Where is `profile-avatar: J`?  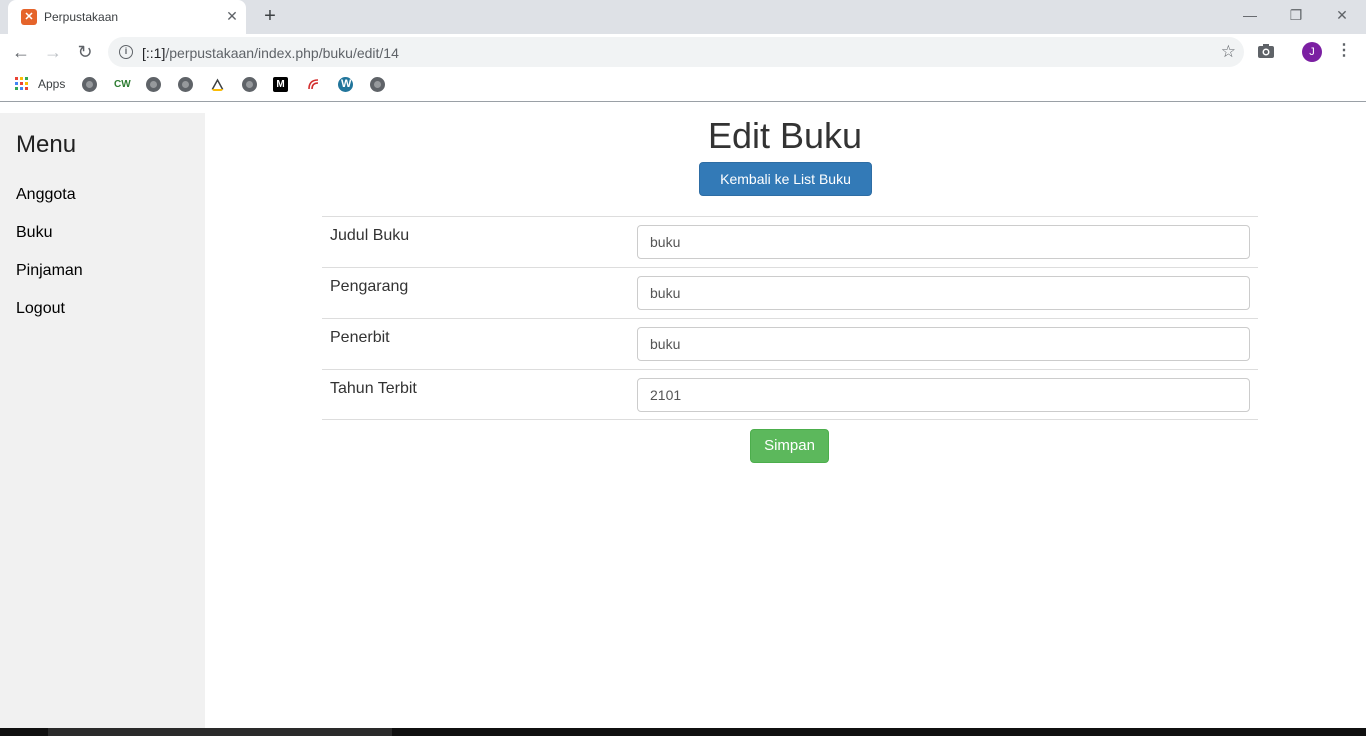 profile-avatar: J is located at coordinates (1312, 52).